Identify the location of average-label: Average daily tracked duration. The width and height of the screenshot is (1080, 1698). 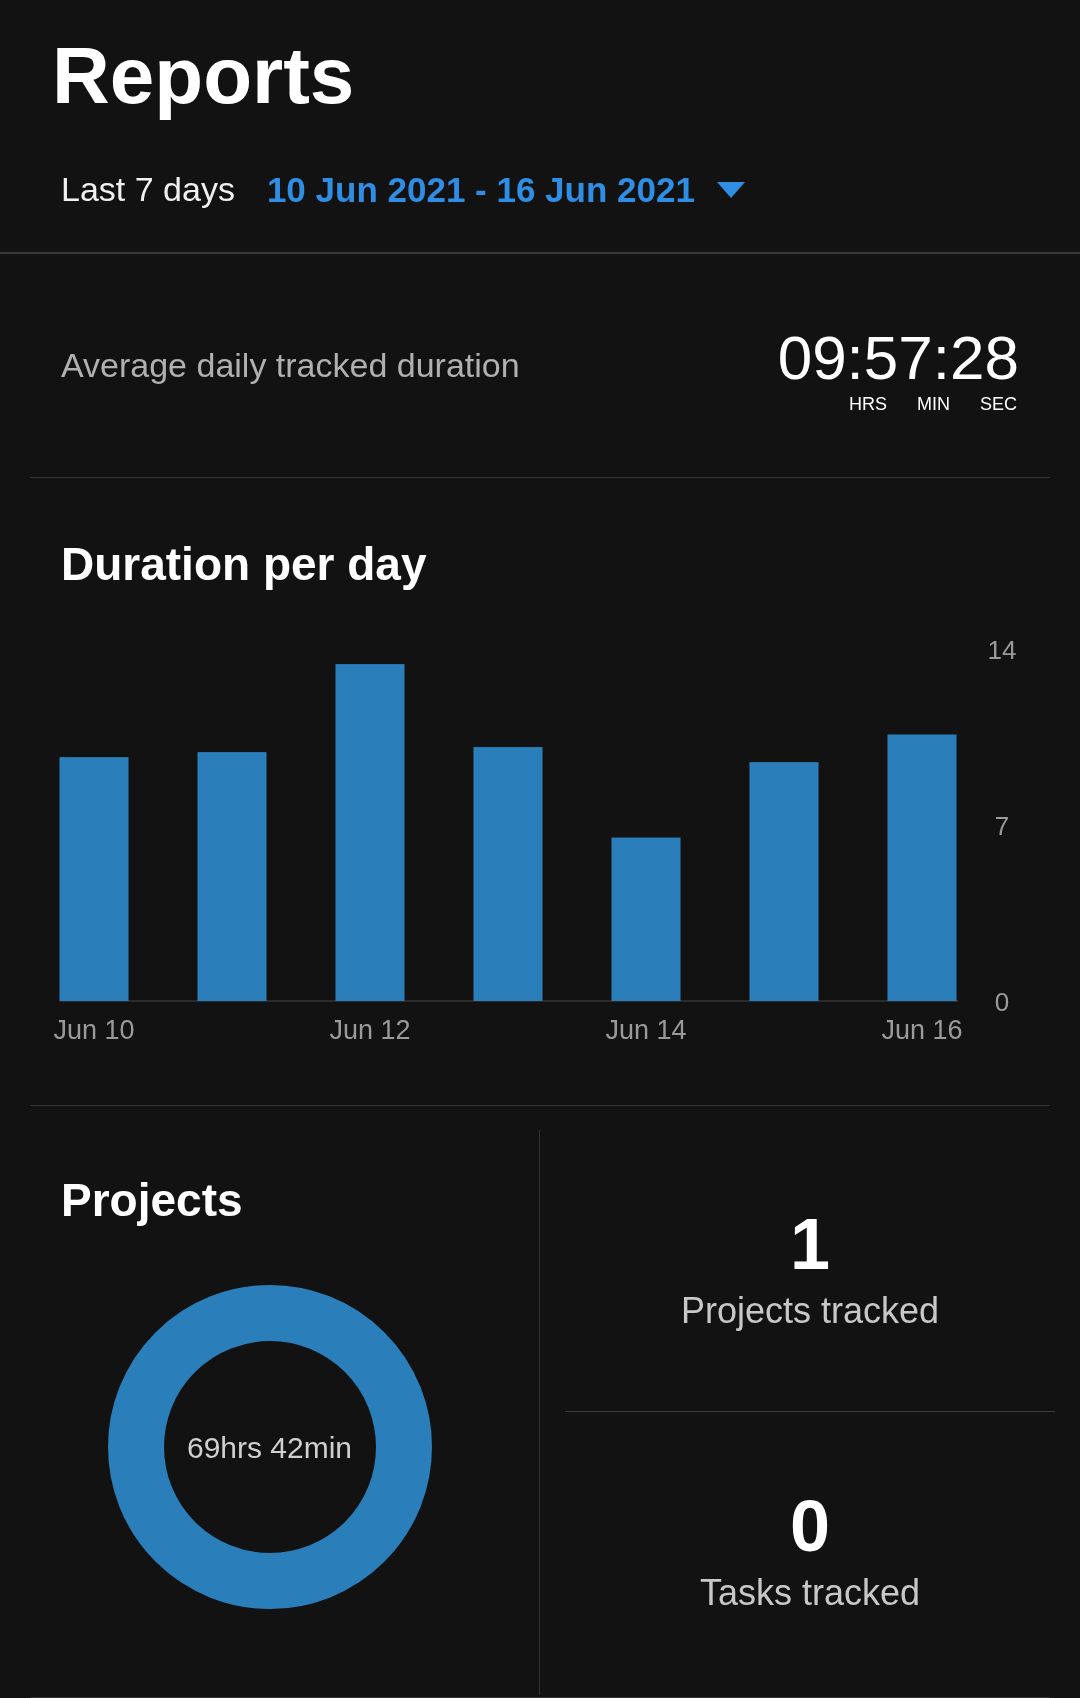
(290, 365).